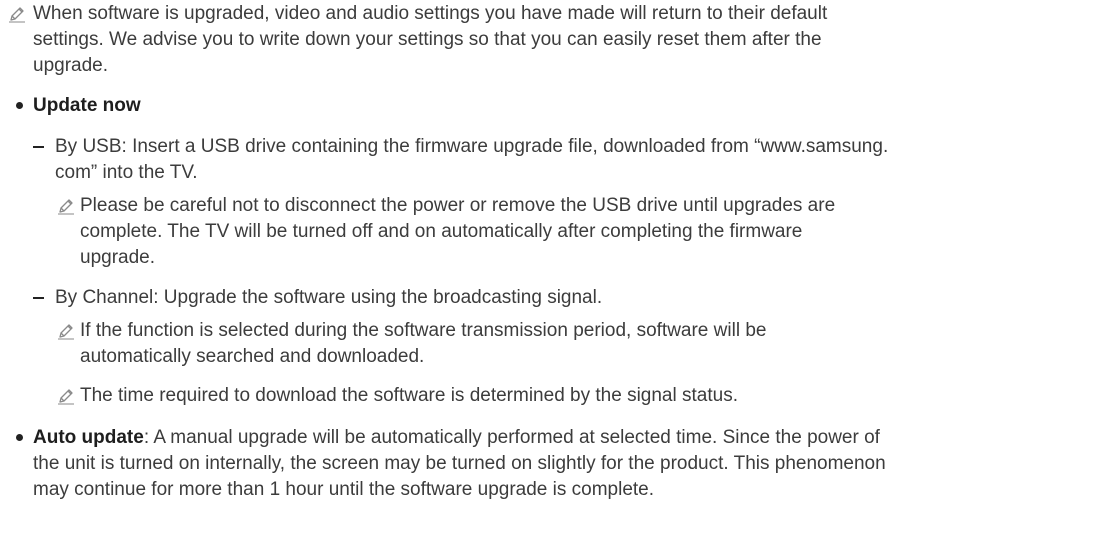  Describe the element at coordinates (71, 65) in the screenshot. I see `intro-note-line: upgrade.` at that location.